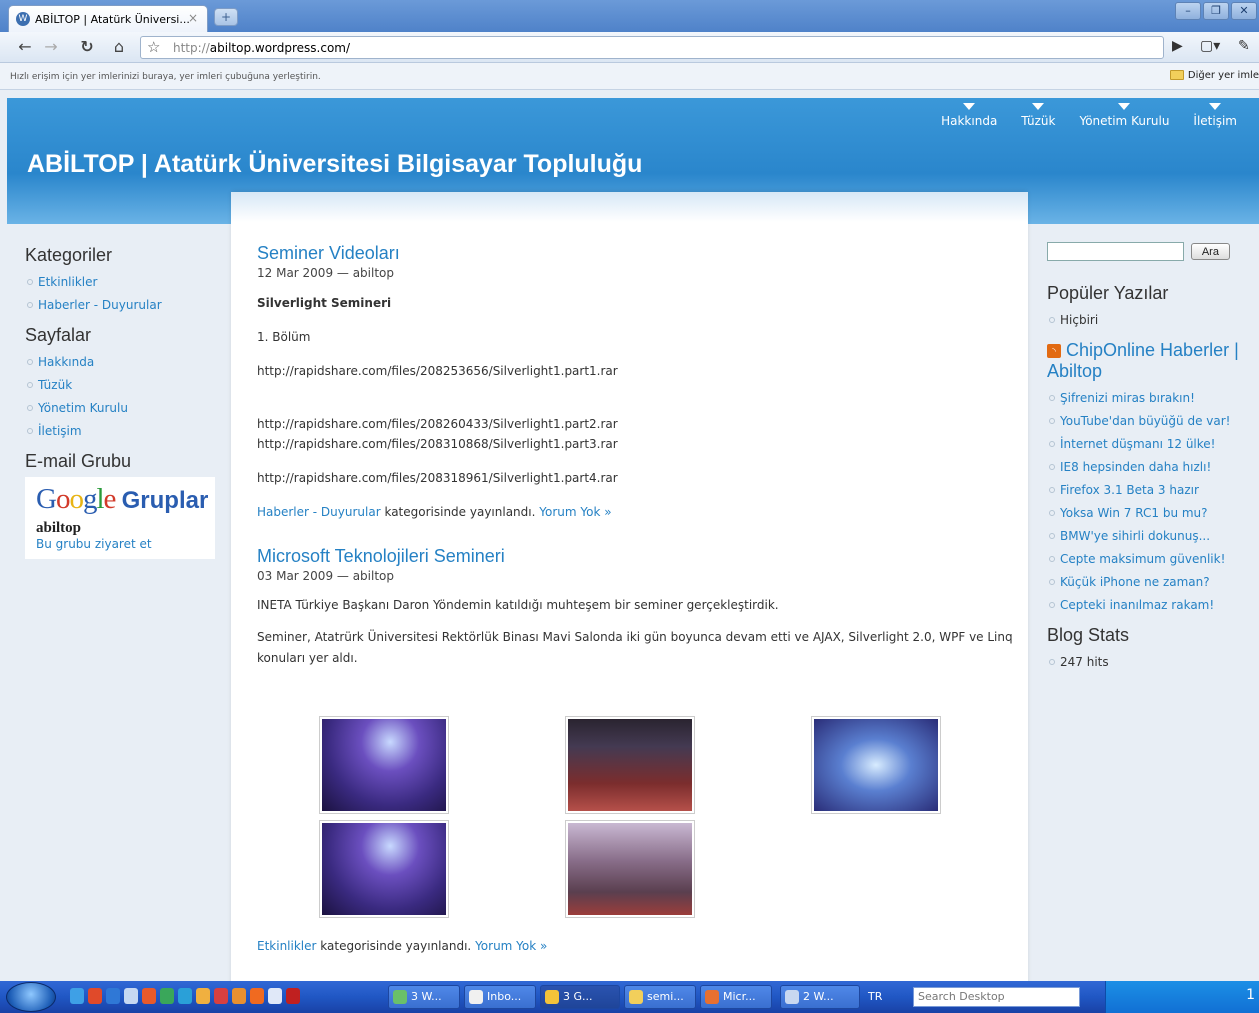  What do you see at coordinates (1135, 582) in the screenshot?
I see `feed-item: Küçük iPhone ne zaman?` at bounding box center [1135, 582].